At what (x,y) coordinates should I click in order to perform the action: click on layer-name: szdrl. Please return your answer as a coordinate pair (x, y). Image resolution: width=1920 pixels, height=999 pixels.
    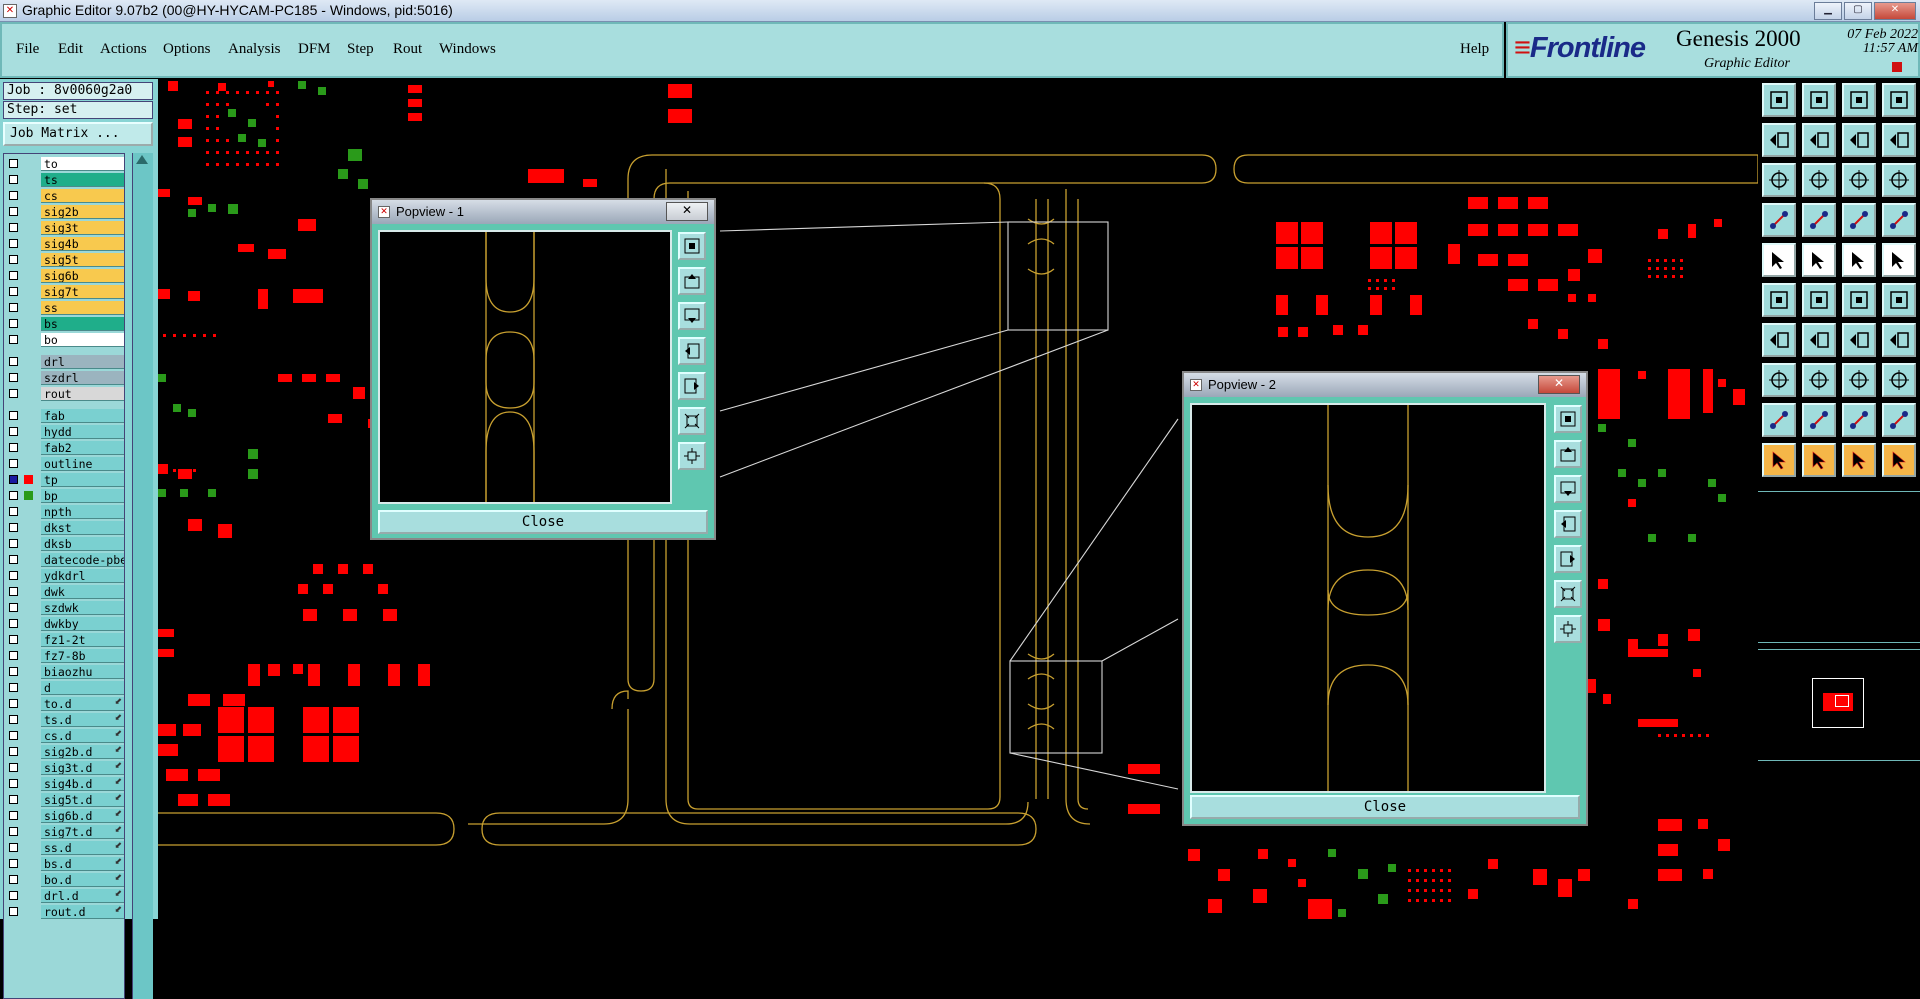
    Looking at the image, I should click on (82, 378).